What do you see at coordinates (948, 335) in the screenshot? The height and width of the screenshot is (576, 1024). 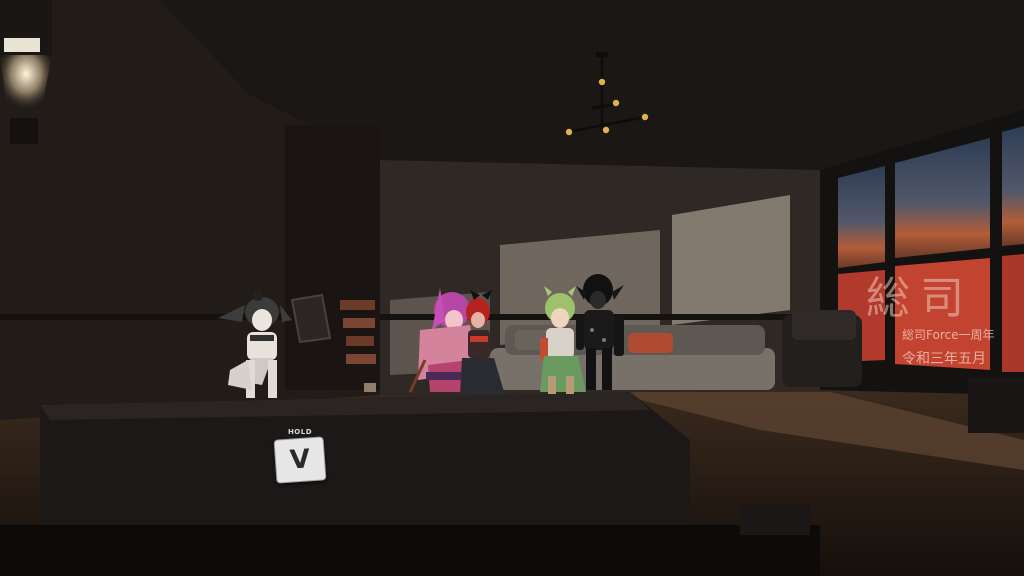 I see `window-sign-line1: 総司Force一周年` at bounding box center [948, 335].